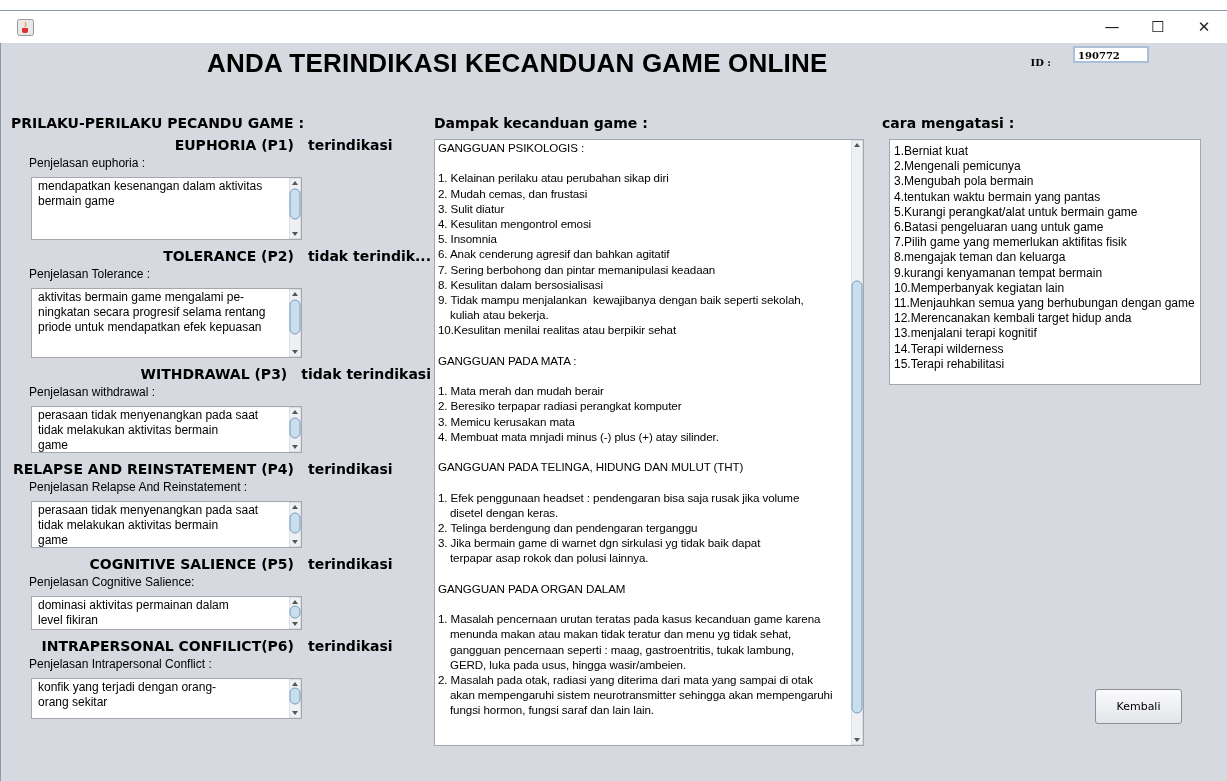 Image resolution: width=1227 pixels, height=781 pixels. Describe the element at coordinates (1111, 54) in the screenshot. I see `id-field: 190772` at that location.